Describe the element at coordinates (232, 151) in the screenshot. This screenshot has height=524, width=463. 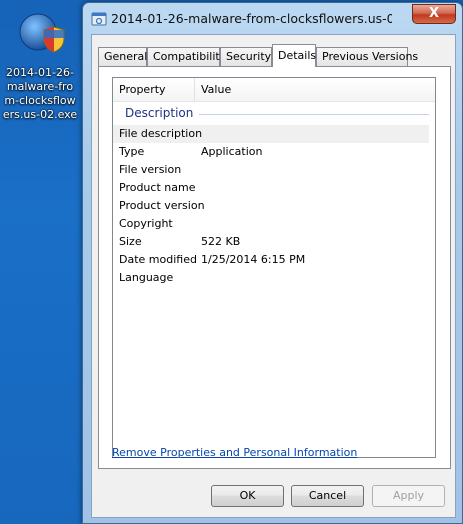
I see `property-value: Application` at that location.